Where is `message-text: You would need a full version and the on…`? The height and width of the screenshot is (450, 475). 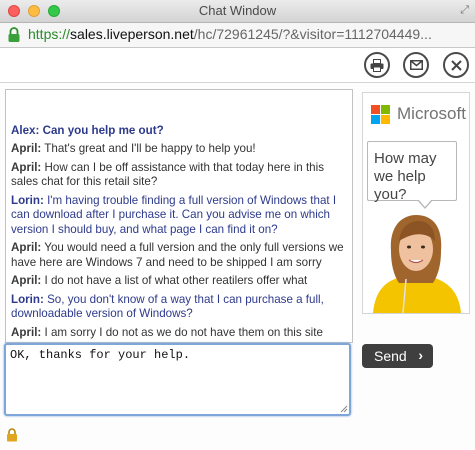 message-text: You would need a full version and the on… is located at coordinates (177, 255).